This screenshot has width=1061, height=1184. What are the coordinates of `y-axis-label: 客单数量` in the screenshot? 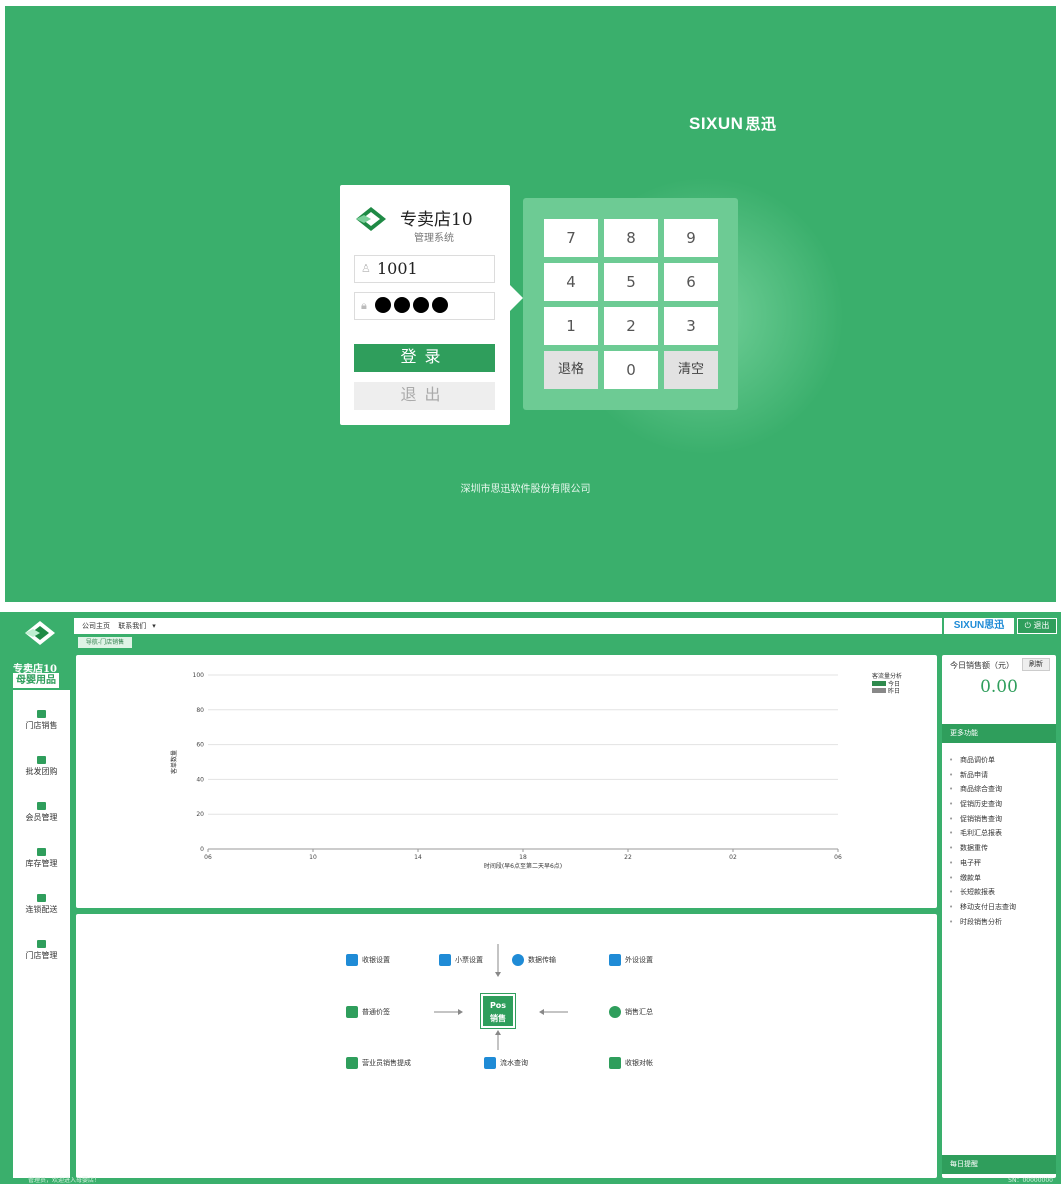 It's located at (174, 762).